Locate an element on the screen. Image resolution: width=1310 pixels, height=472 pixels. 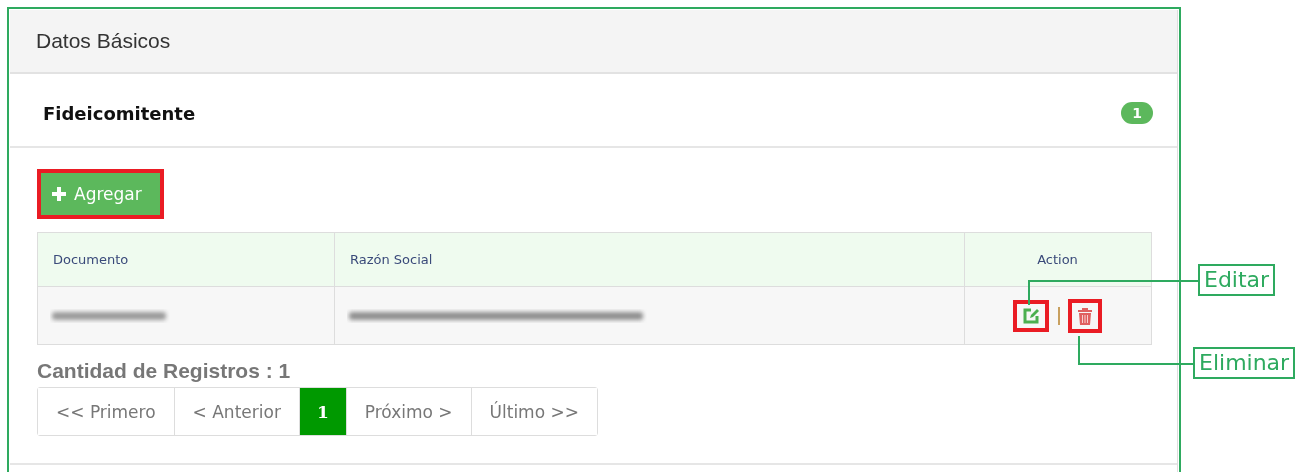
column-header: Razón Social is located at coordinates (649, 259).